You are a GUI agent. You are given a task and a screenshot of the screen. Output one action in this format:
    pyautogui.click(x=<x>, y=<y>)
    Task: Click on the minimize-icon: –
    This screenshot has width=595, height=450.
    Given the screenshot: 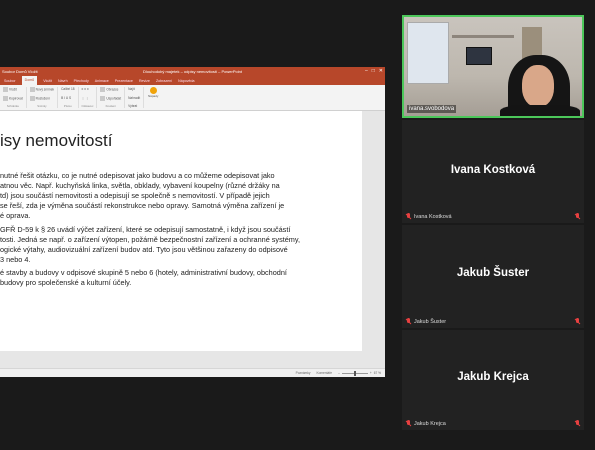 What is the action you would take?
    pyautogui.click(x=366, y=71)
    